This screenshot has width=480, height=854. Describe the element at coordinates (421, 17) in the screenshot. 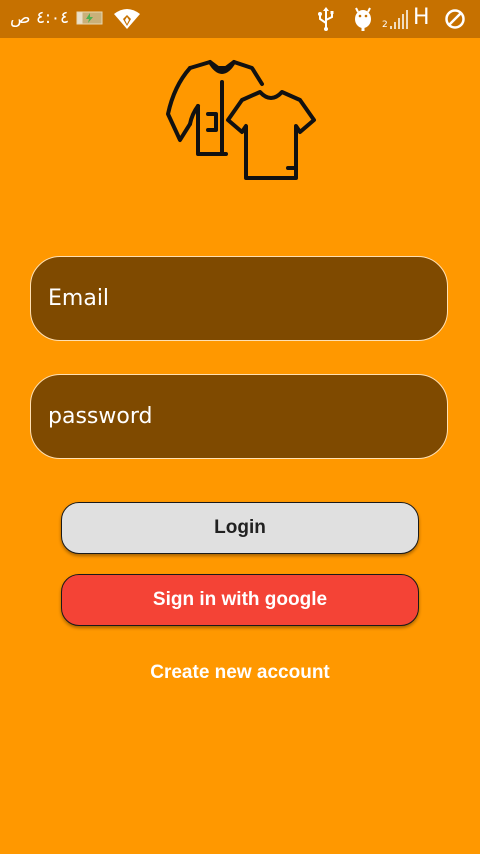

I see `network-type-label: H` at that location.